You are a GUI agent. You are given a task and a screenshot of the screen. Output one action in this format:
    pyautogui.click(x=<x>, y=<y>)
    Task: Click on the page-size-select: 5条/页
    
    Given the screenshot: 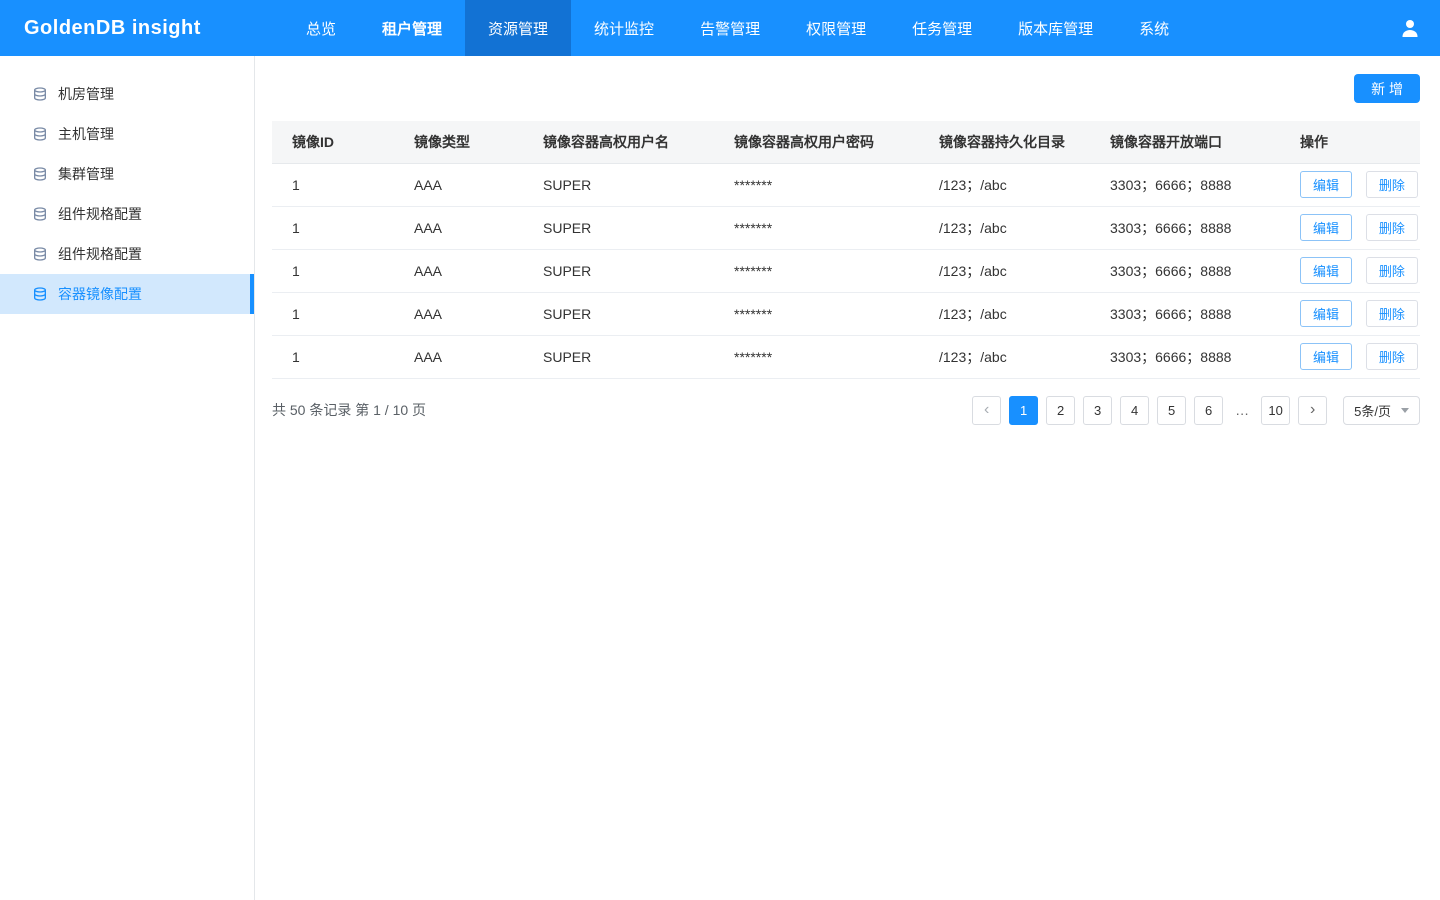 What is the action you would take?
    pyautogui.click(x=1381, y=410)
    